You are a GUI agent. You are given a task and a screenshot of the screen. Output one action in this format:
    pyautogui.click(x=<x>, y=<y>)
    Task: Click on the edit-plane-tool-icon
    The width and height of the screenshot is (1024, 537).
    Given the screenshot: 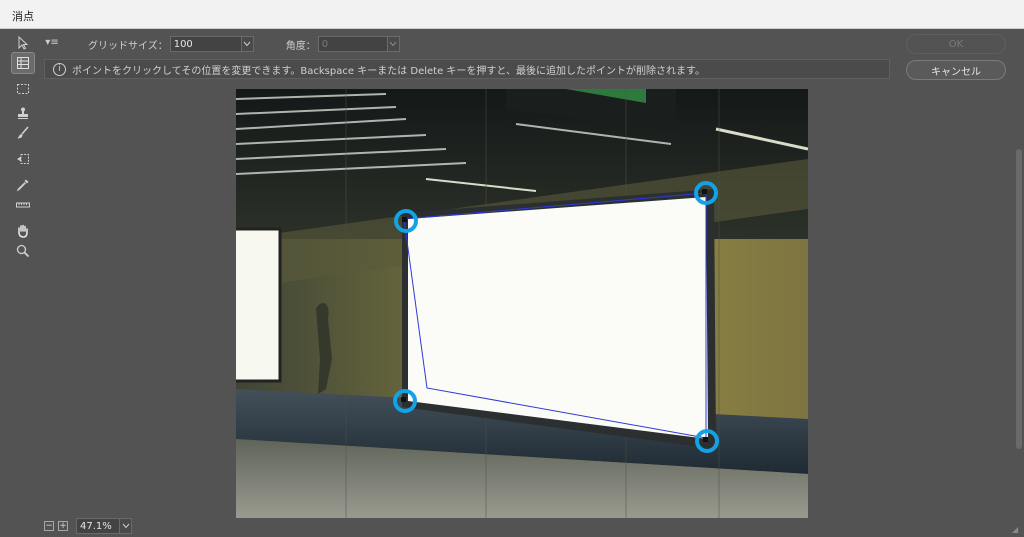 What is the action you would take?
    pyautogui.click(x=23, y=43)
    